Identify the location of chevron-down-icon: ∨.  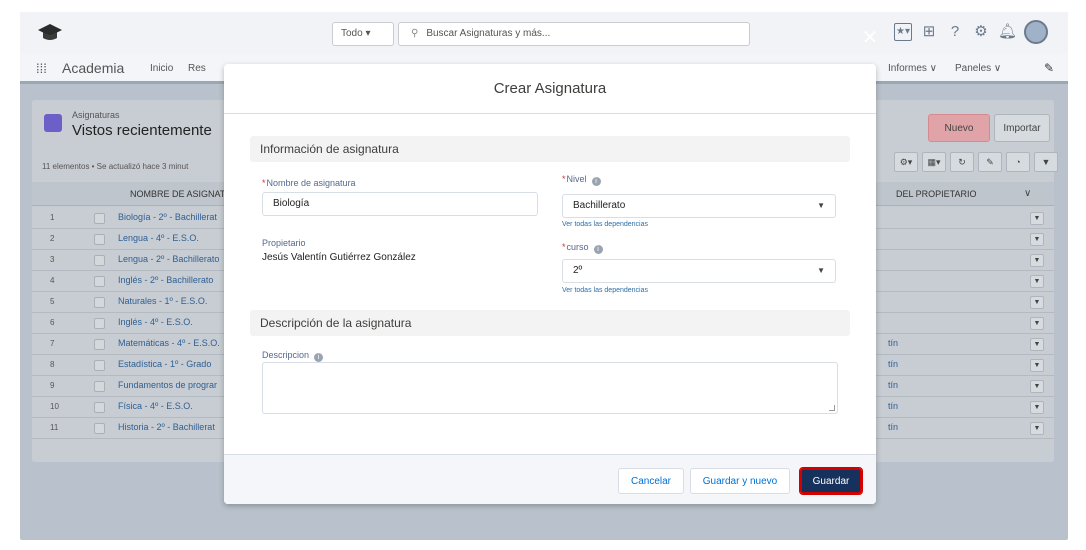
(1027, 193).